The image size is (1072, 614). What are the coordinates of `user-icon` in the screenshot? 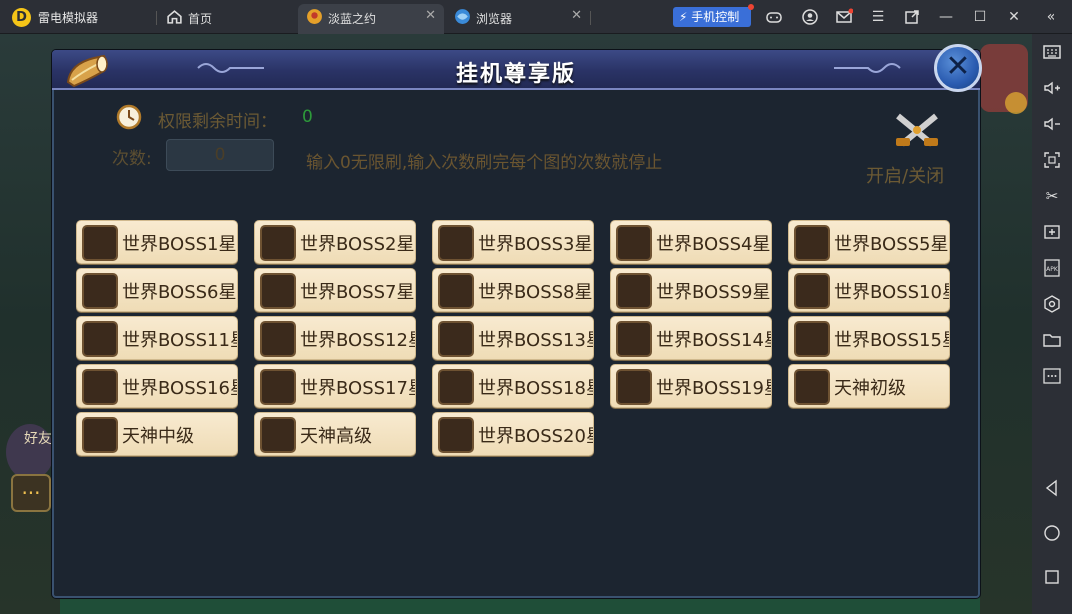 It's located at (810, 17).